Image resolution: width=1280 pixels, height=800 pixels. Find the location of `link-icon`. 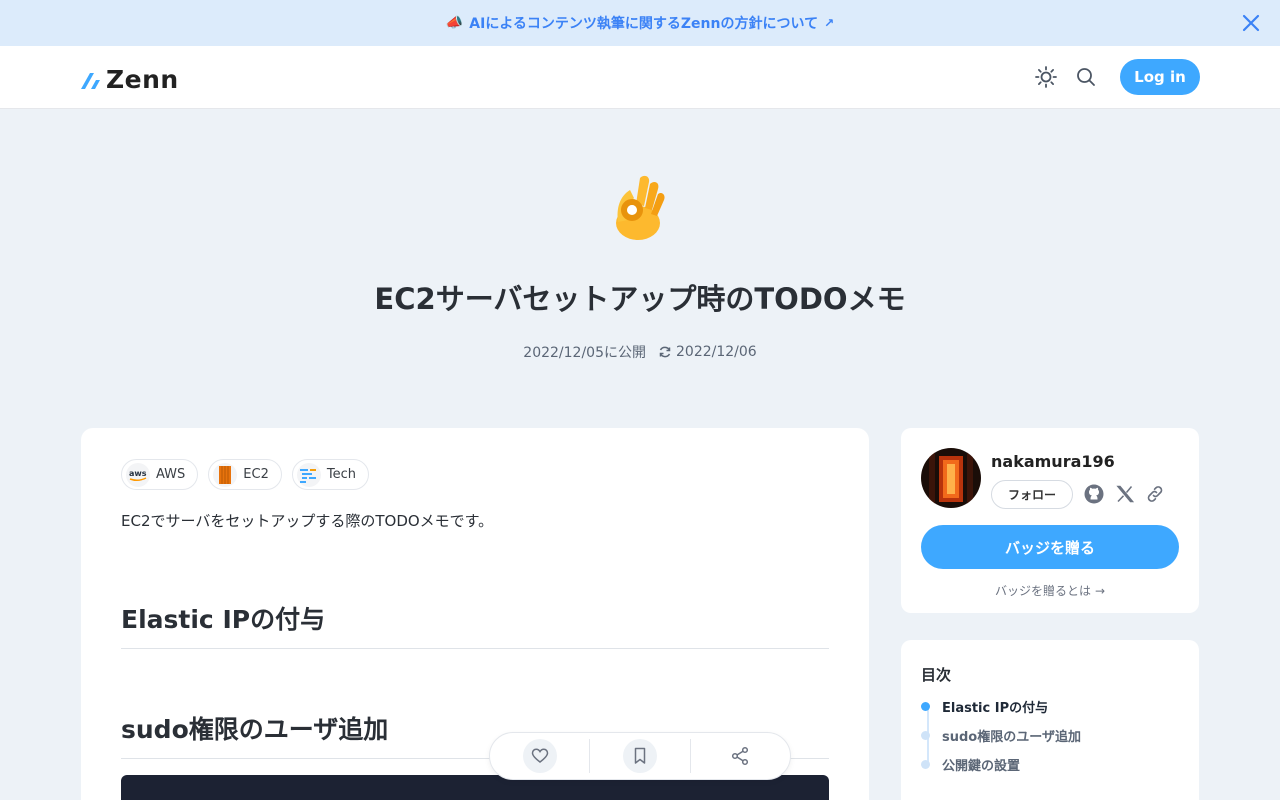

link-icon is located at coordinates (1155, 494).